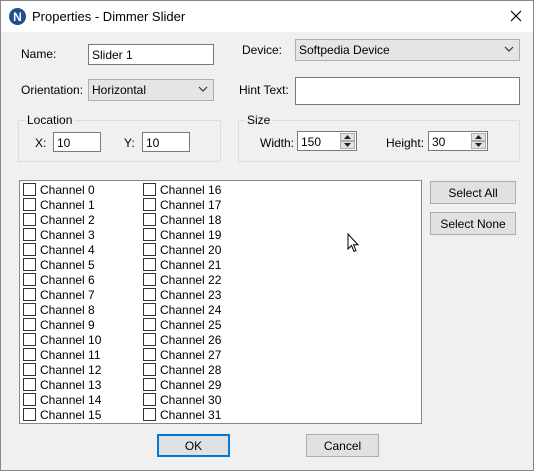 This screenshot has width=534, height=471. I want to click on select-none-button: Select None, so click(473, 223).